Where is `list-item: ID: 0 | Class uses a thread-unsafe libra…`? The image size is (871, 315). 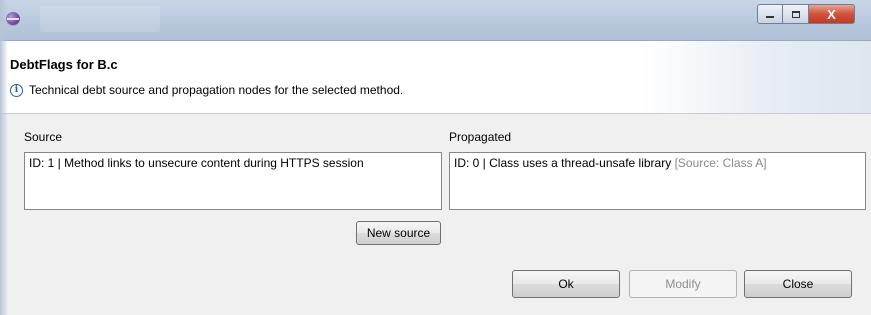 list-item: ID: 0 | Class uses a thread-unsafe libra… is located at coordinates (657, 163).